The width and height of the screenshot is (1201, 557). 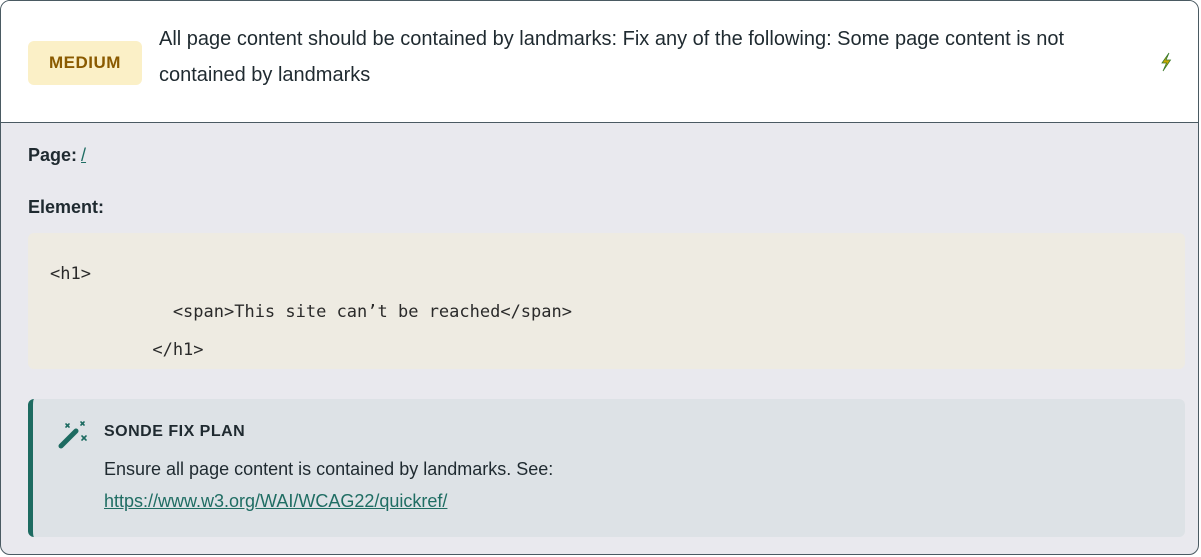 What do you see at coordinates (85, 63) in the screenshot?
I see `severity-badge: MEDIUM` at bounding box center [85, 63].